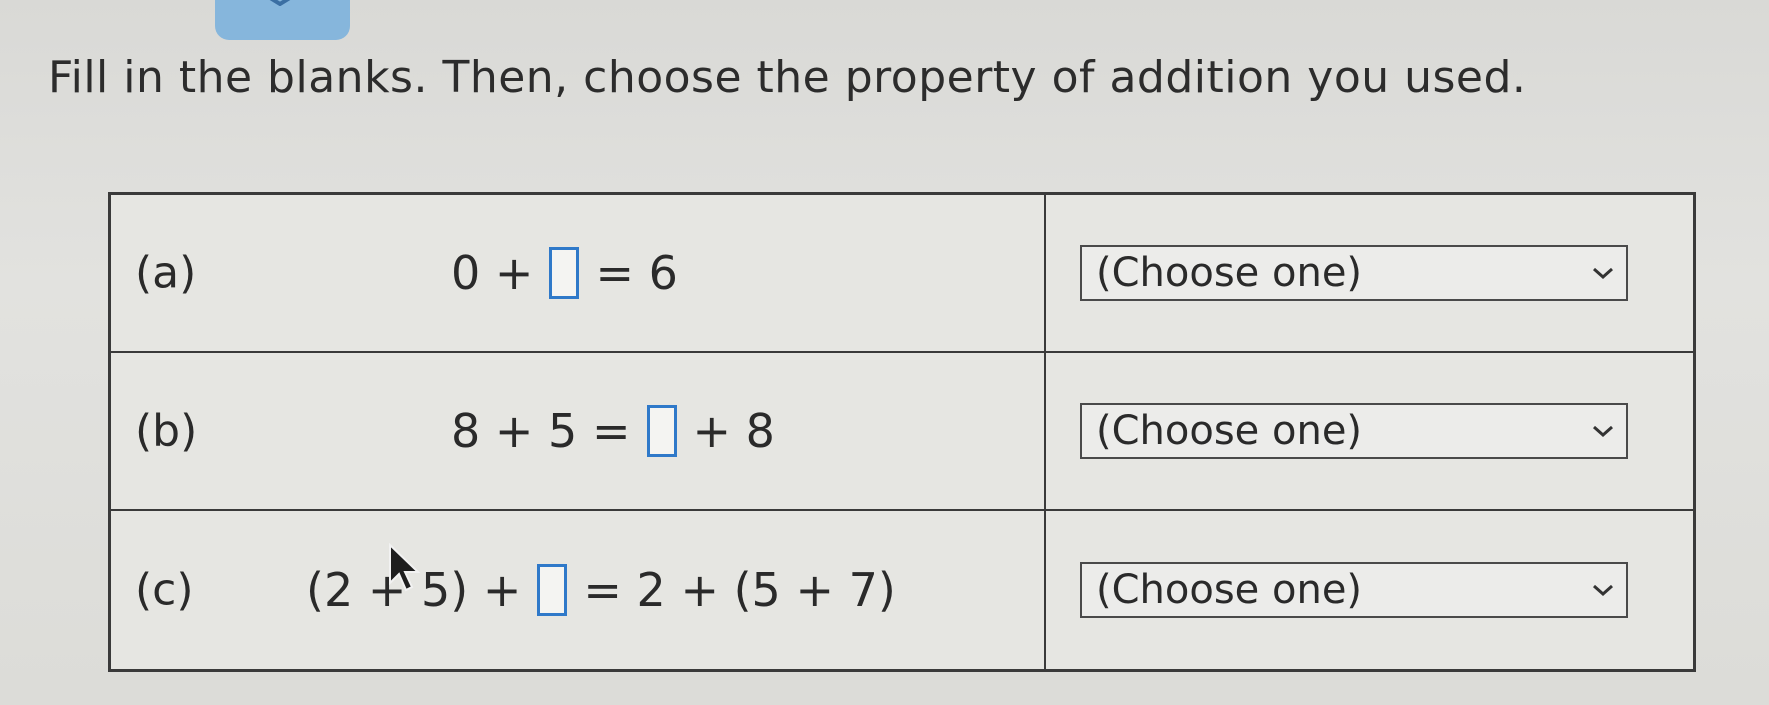 This screenshot has height=705, width=1769. I want to click on row-a-property-cell: (Choose one), so click(1369, 274).